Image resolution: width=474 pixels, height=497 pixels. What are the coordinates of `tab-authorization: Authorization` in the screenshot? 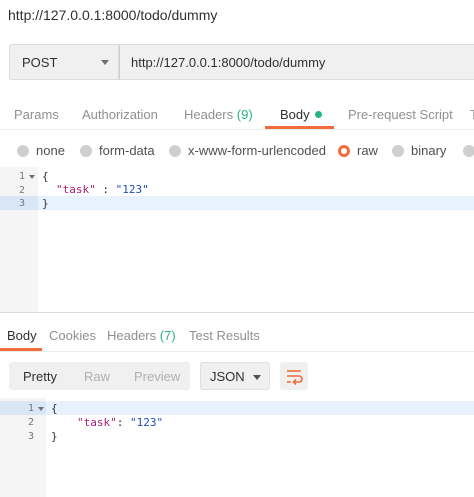 It's located at (120, 114).